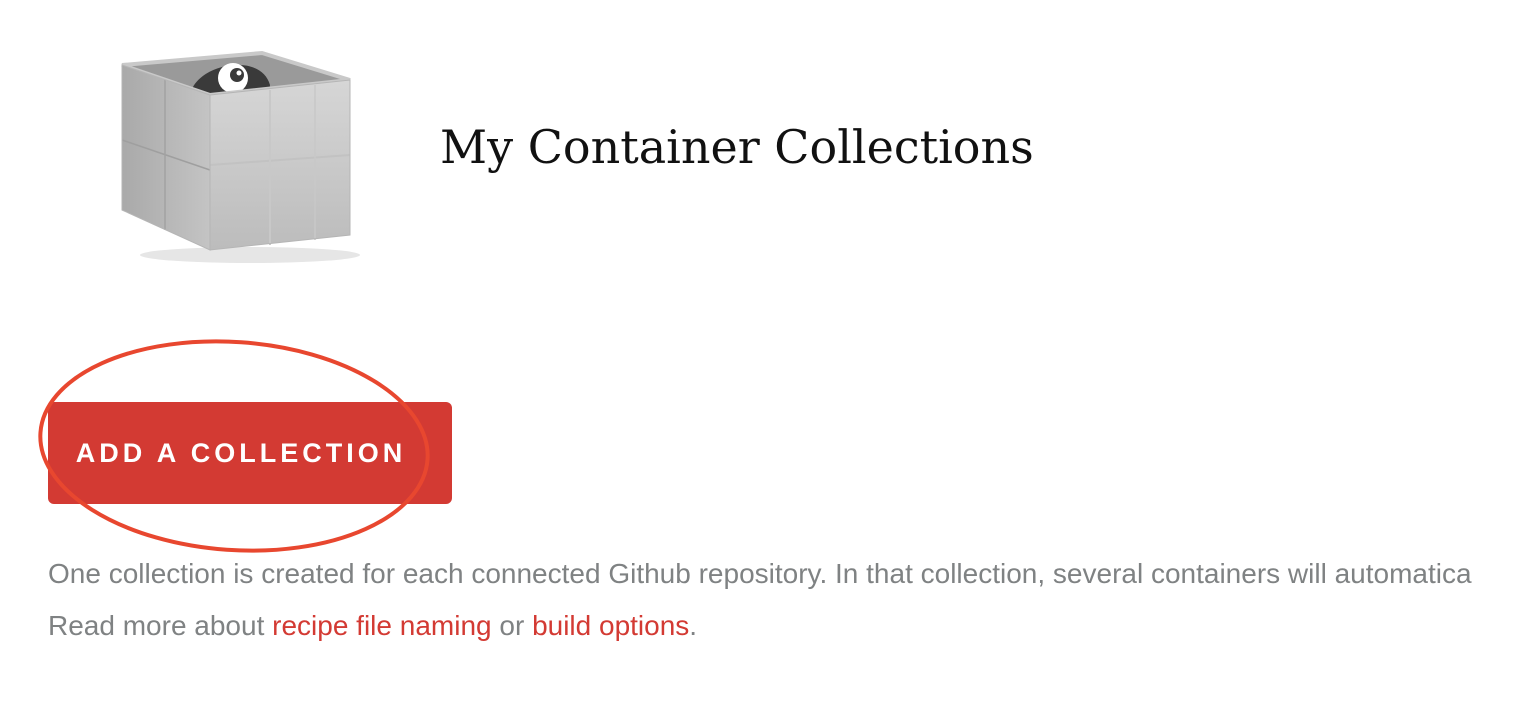 The image size is (1540, 718). I want to click on build-options-link: build options, so click(610, 625).